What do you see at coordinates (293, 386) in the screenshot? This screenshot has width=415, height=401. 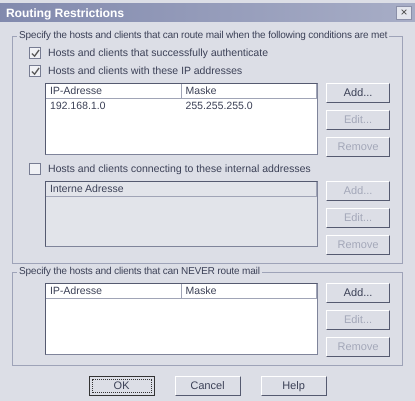 I see `dialog-button: Help` at bounding box center [293, 386].